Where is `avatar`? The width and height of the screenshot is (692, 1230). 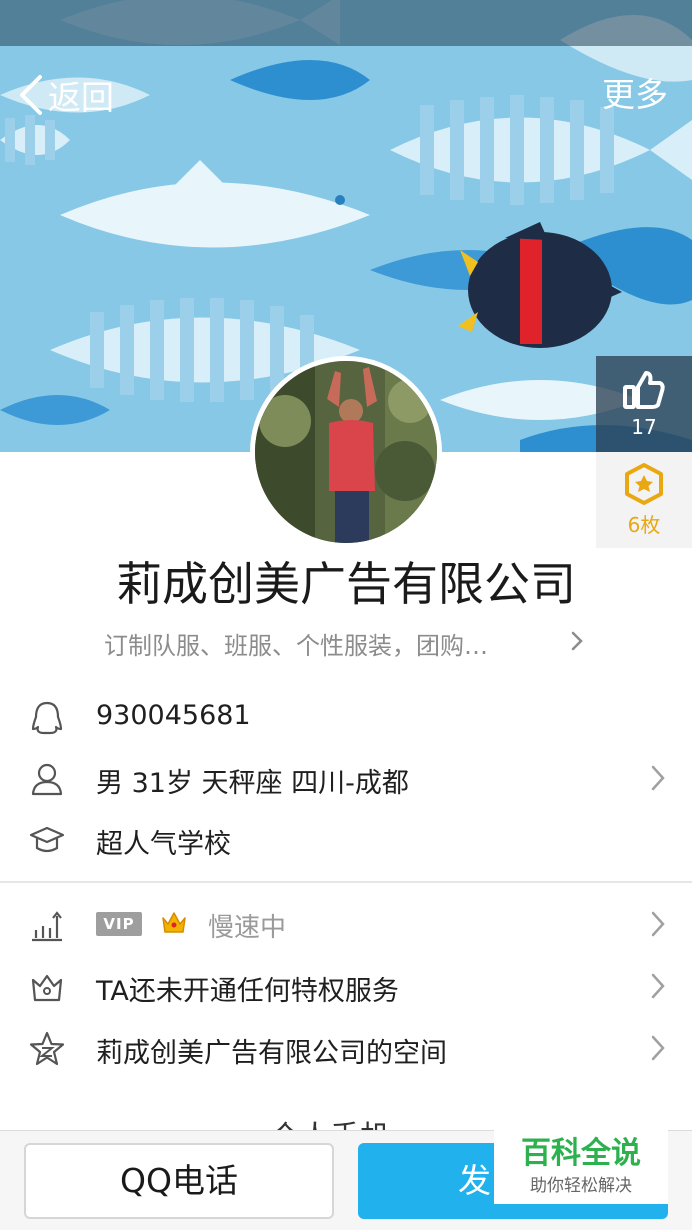 avatar is located at coordinates (346, 452).